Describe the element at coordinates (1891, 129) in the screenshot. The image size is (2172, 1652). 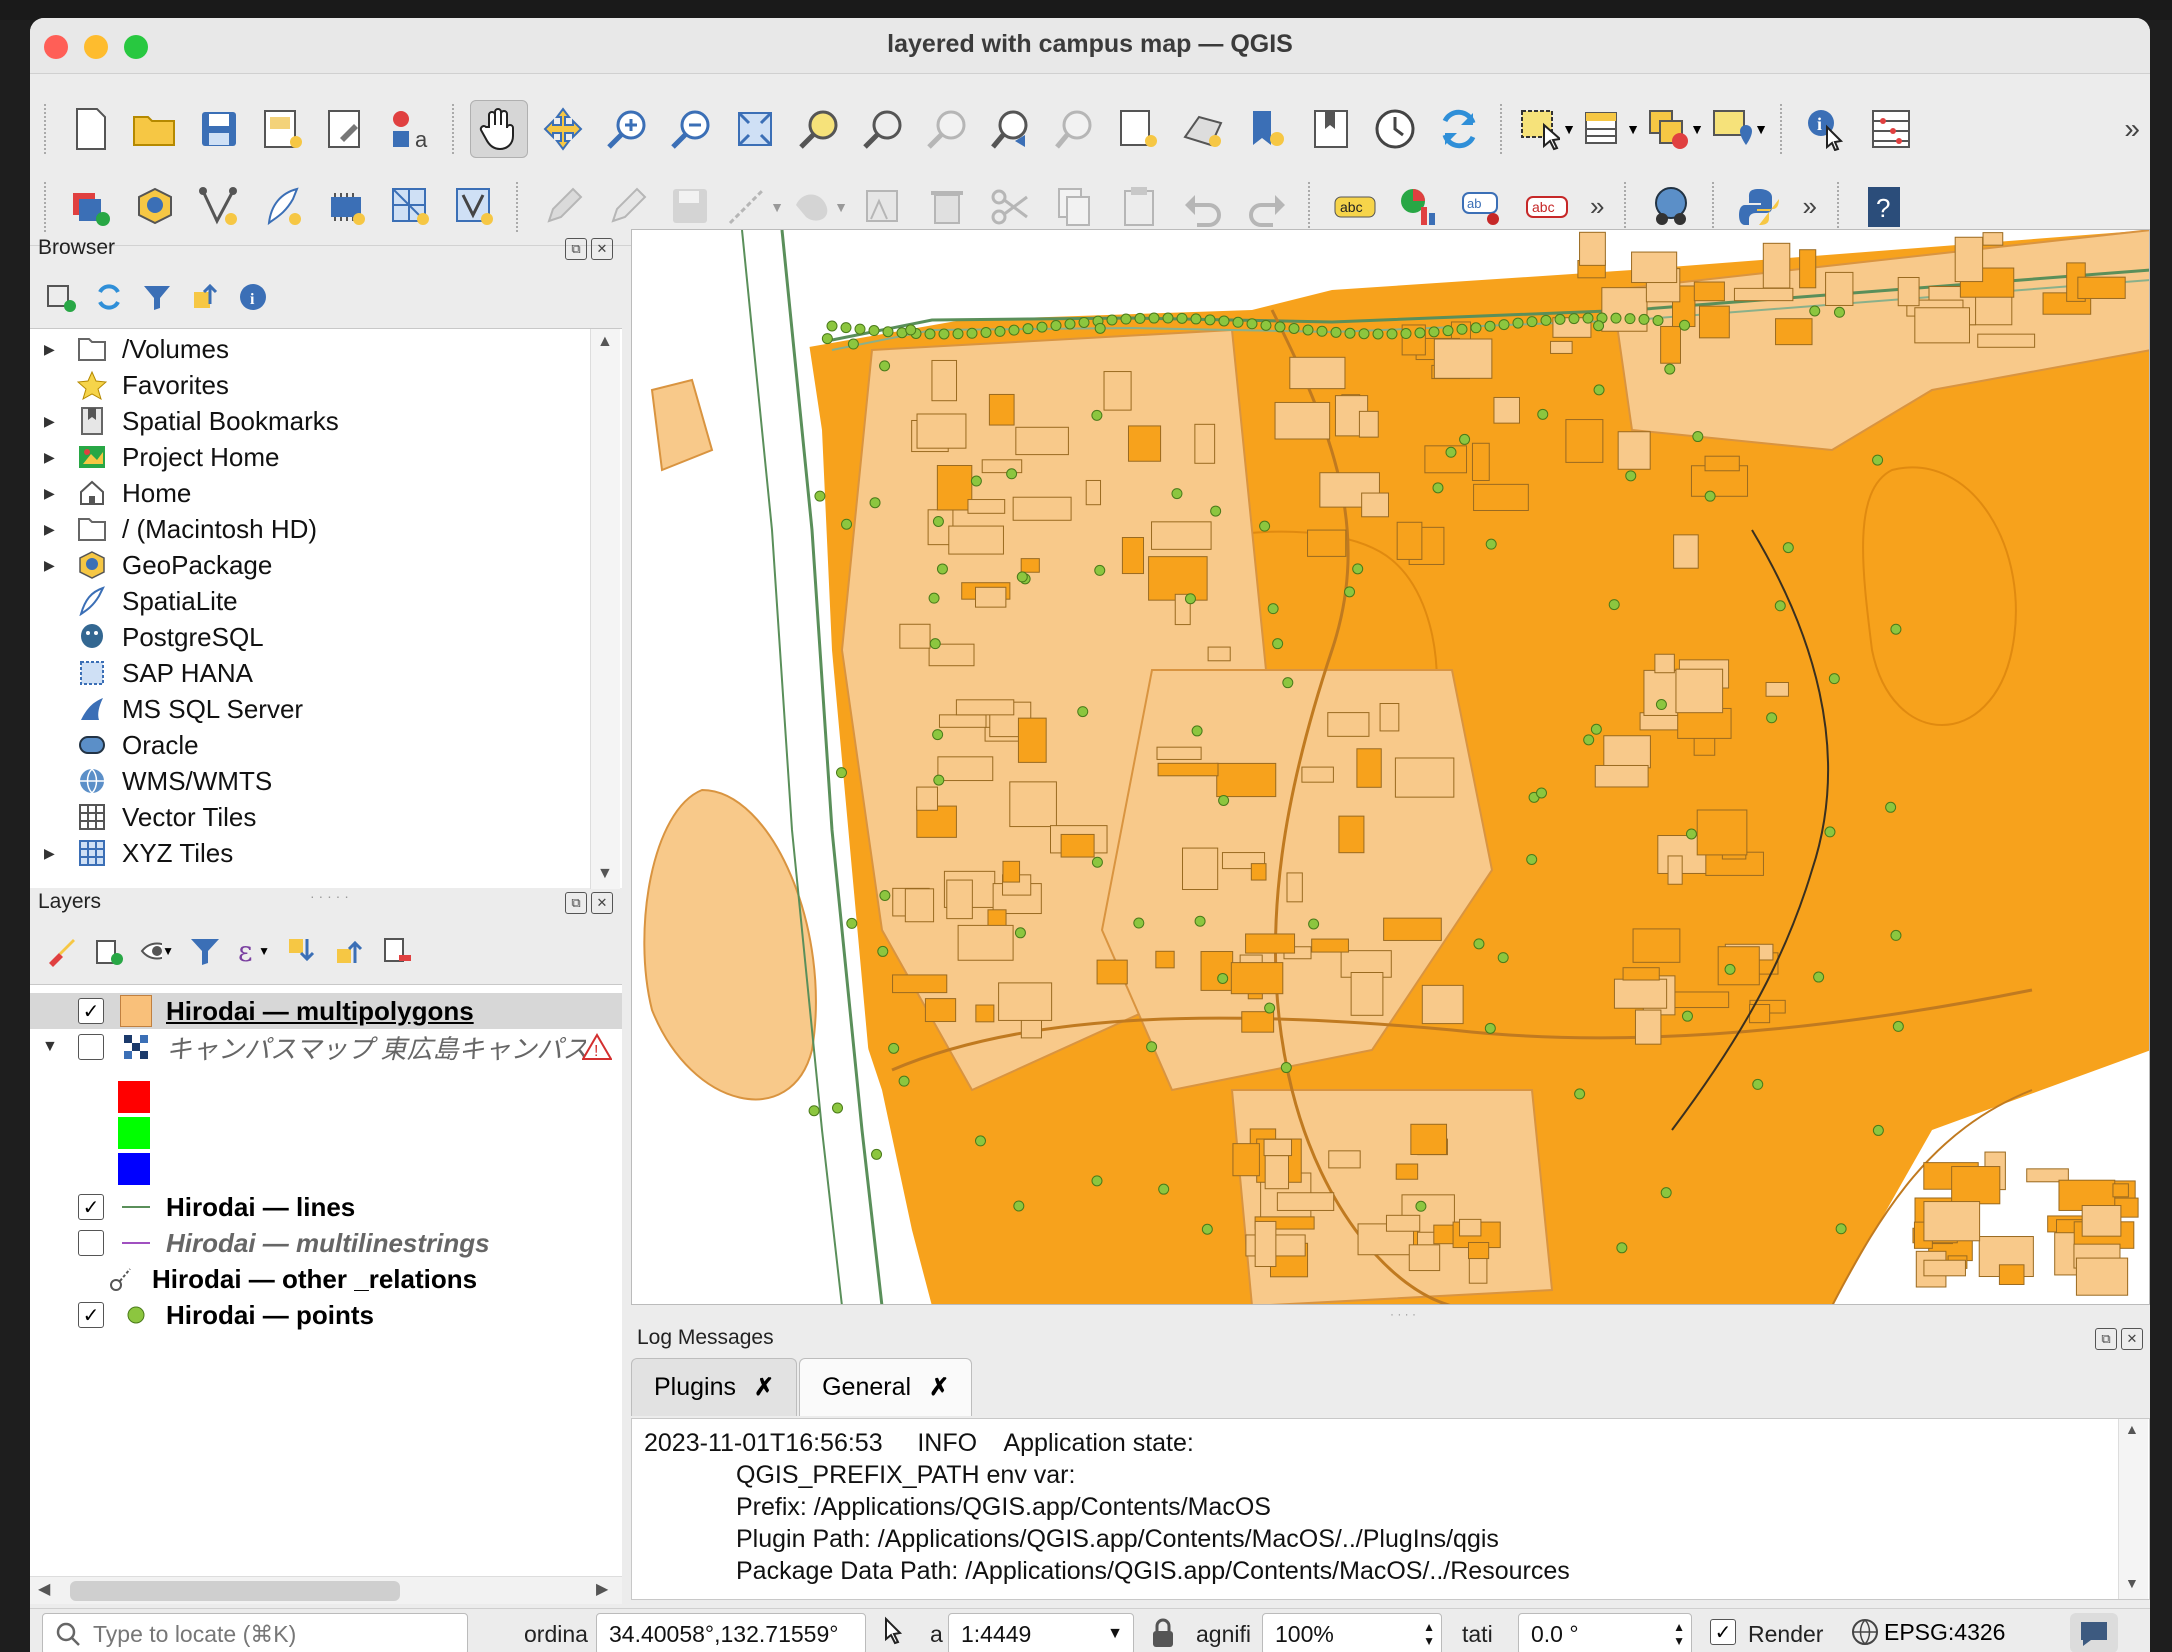
I see `field-calculator-button` at that location.